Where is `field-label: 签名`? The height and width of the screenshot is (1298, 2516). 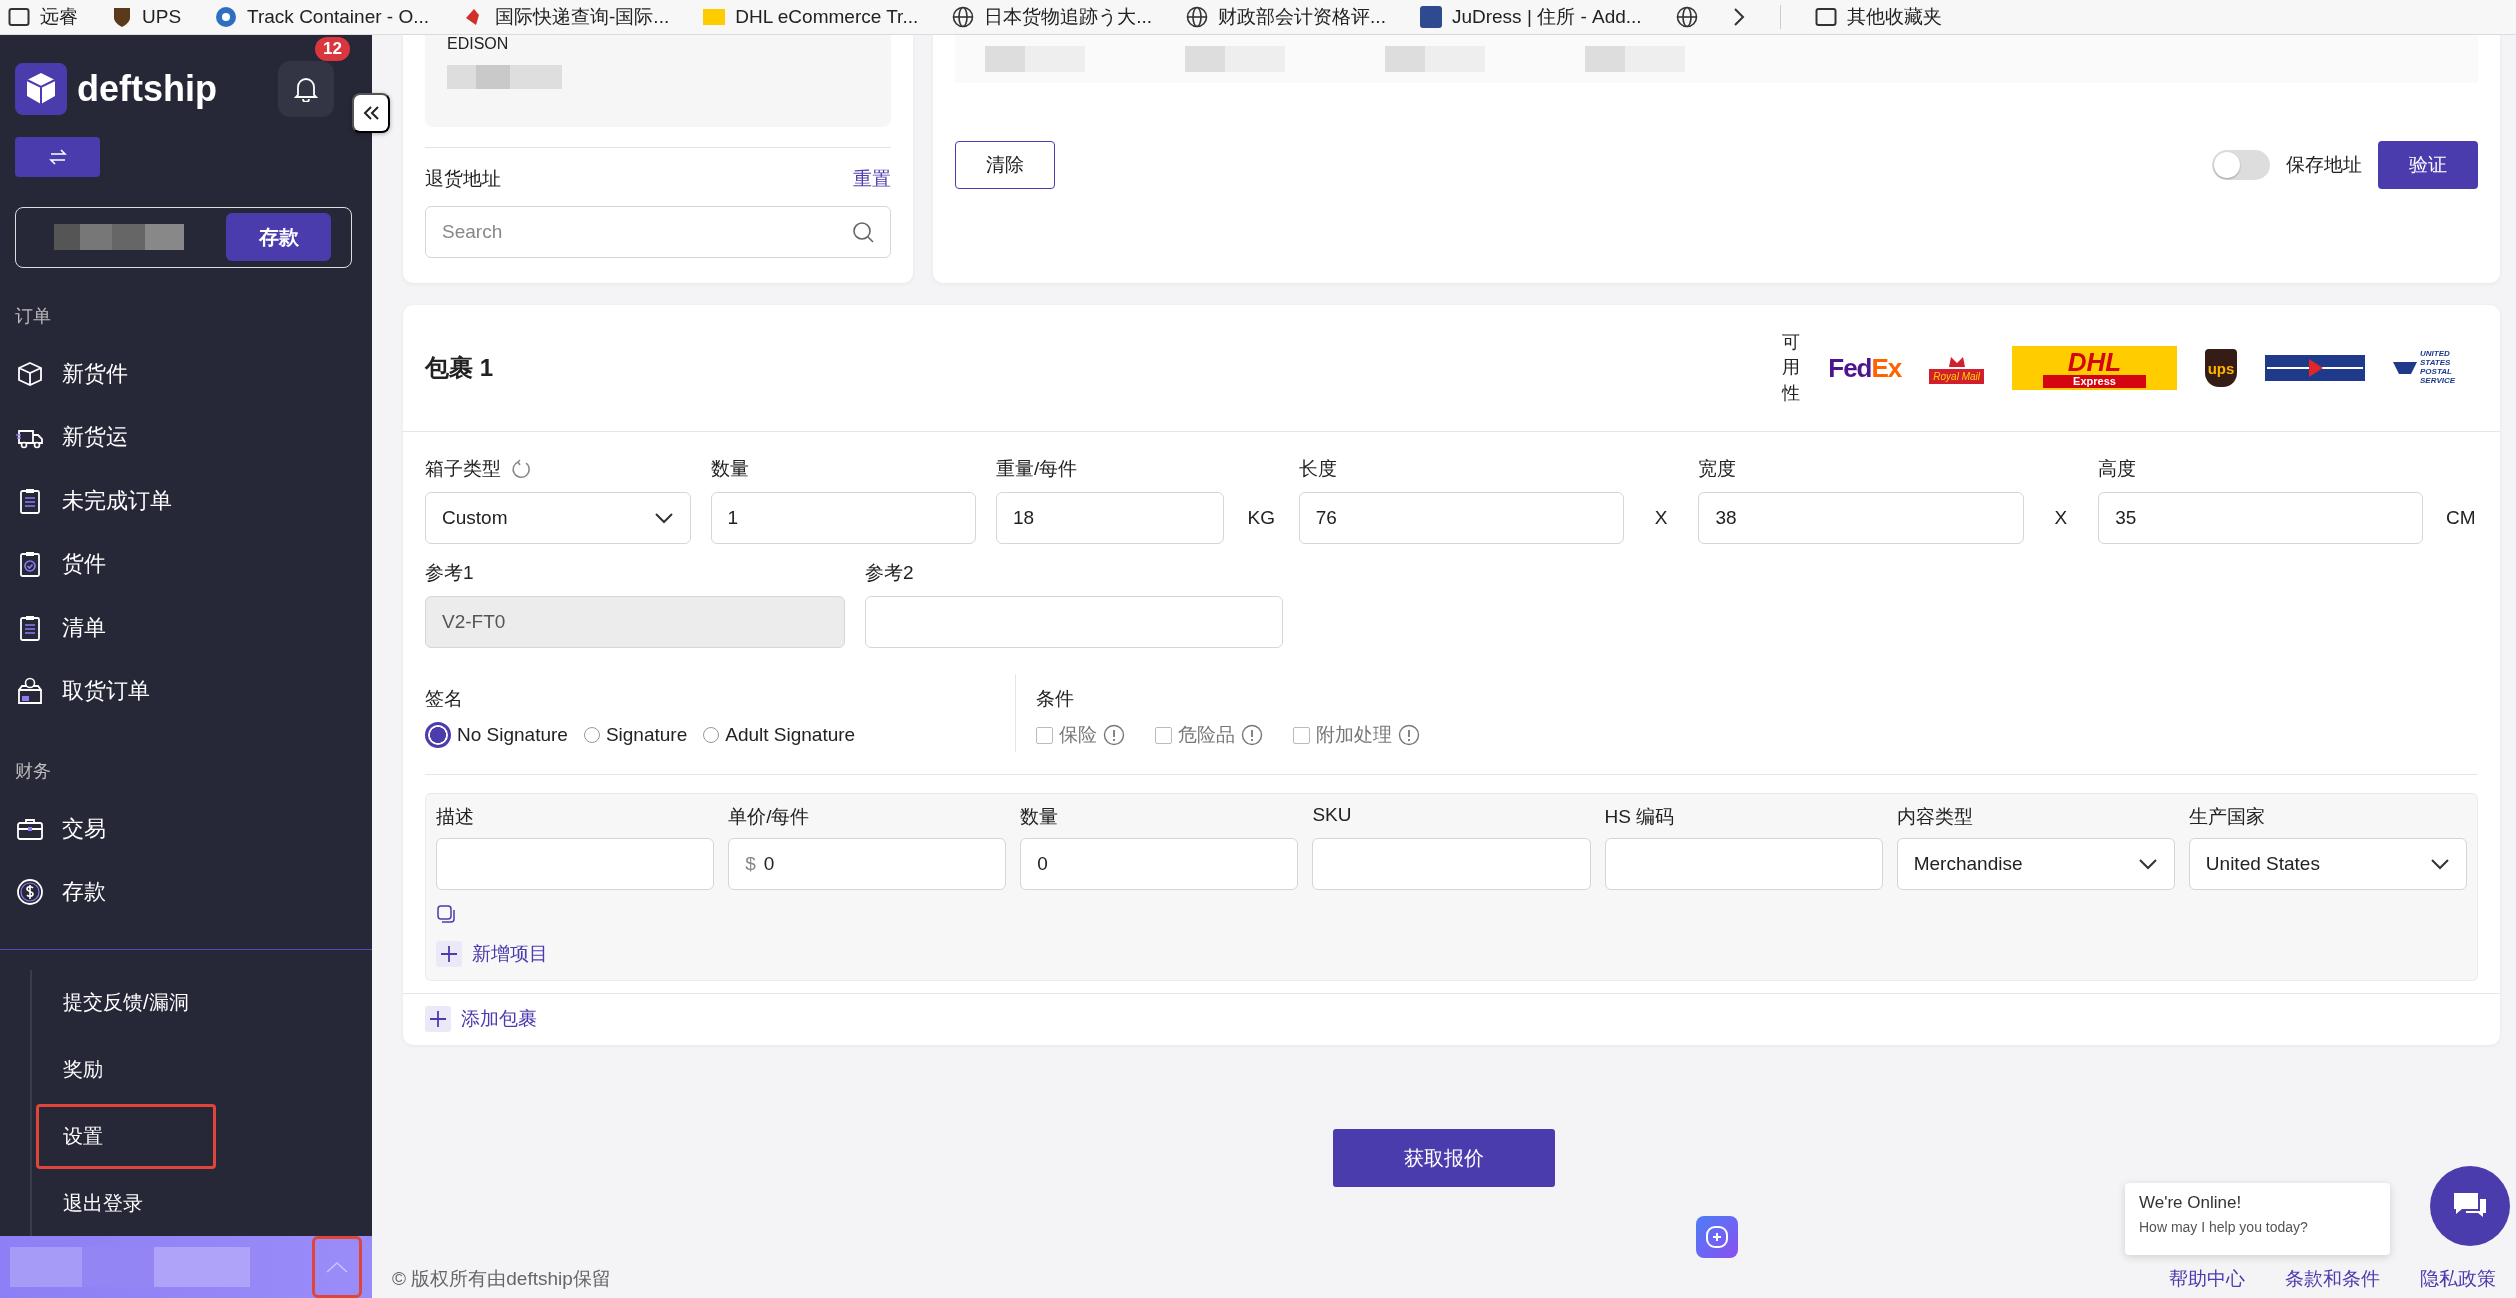 field-label: 签名 is located at coordinates (444, 699).